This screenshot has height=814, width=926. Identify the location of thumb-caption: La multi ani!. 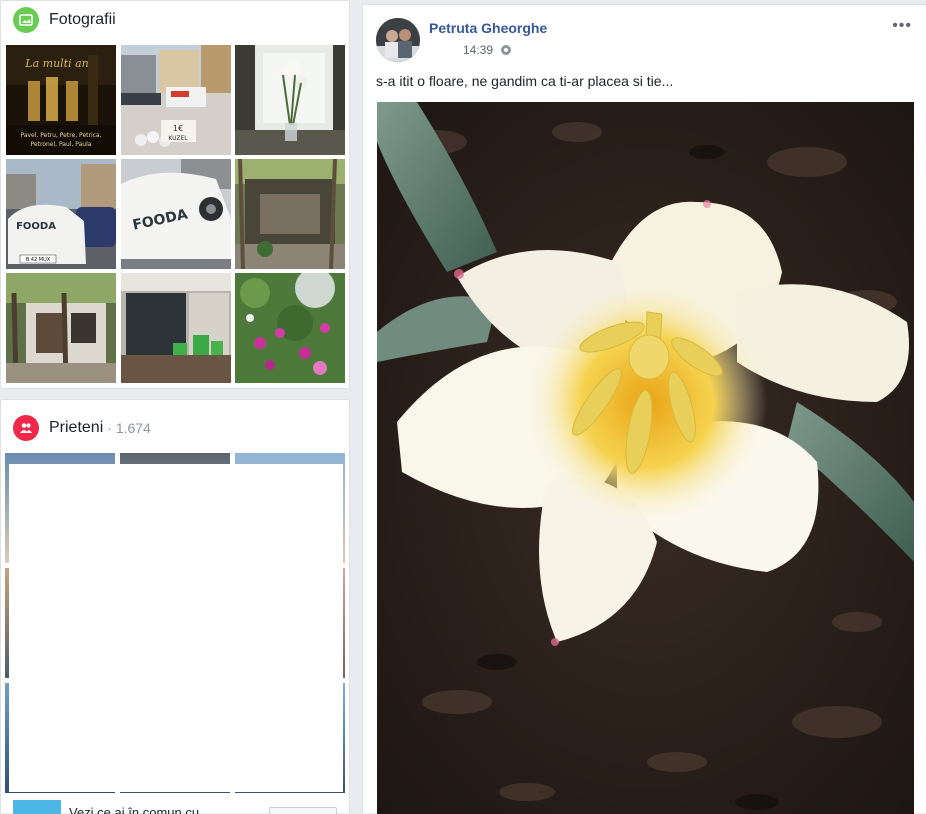
(60, 63).